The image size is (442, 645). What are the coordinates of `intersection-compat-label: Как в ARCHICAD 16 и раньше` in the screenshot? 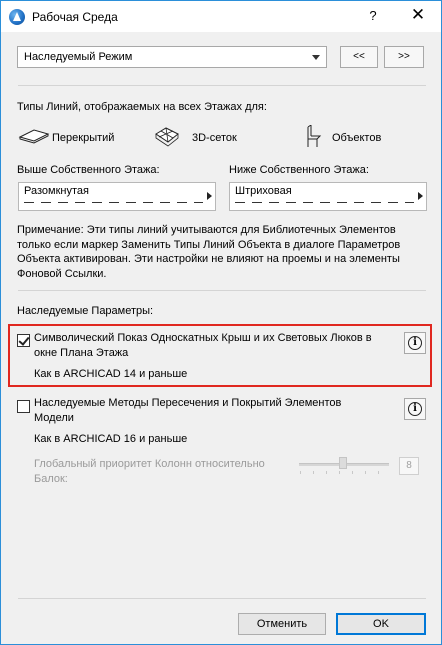 It's located at (111, 439).